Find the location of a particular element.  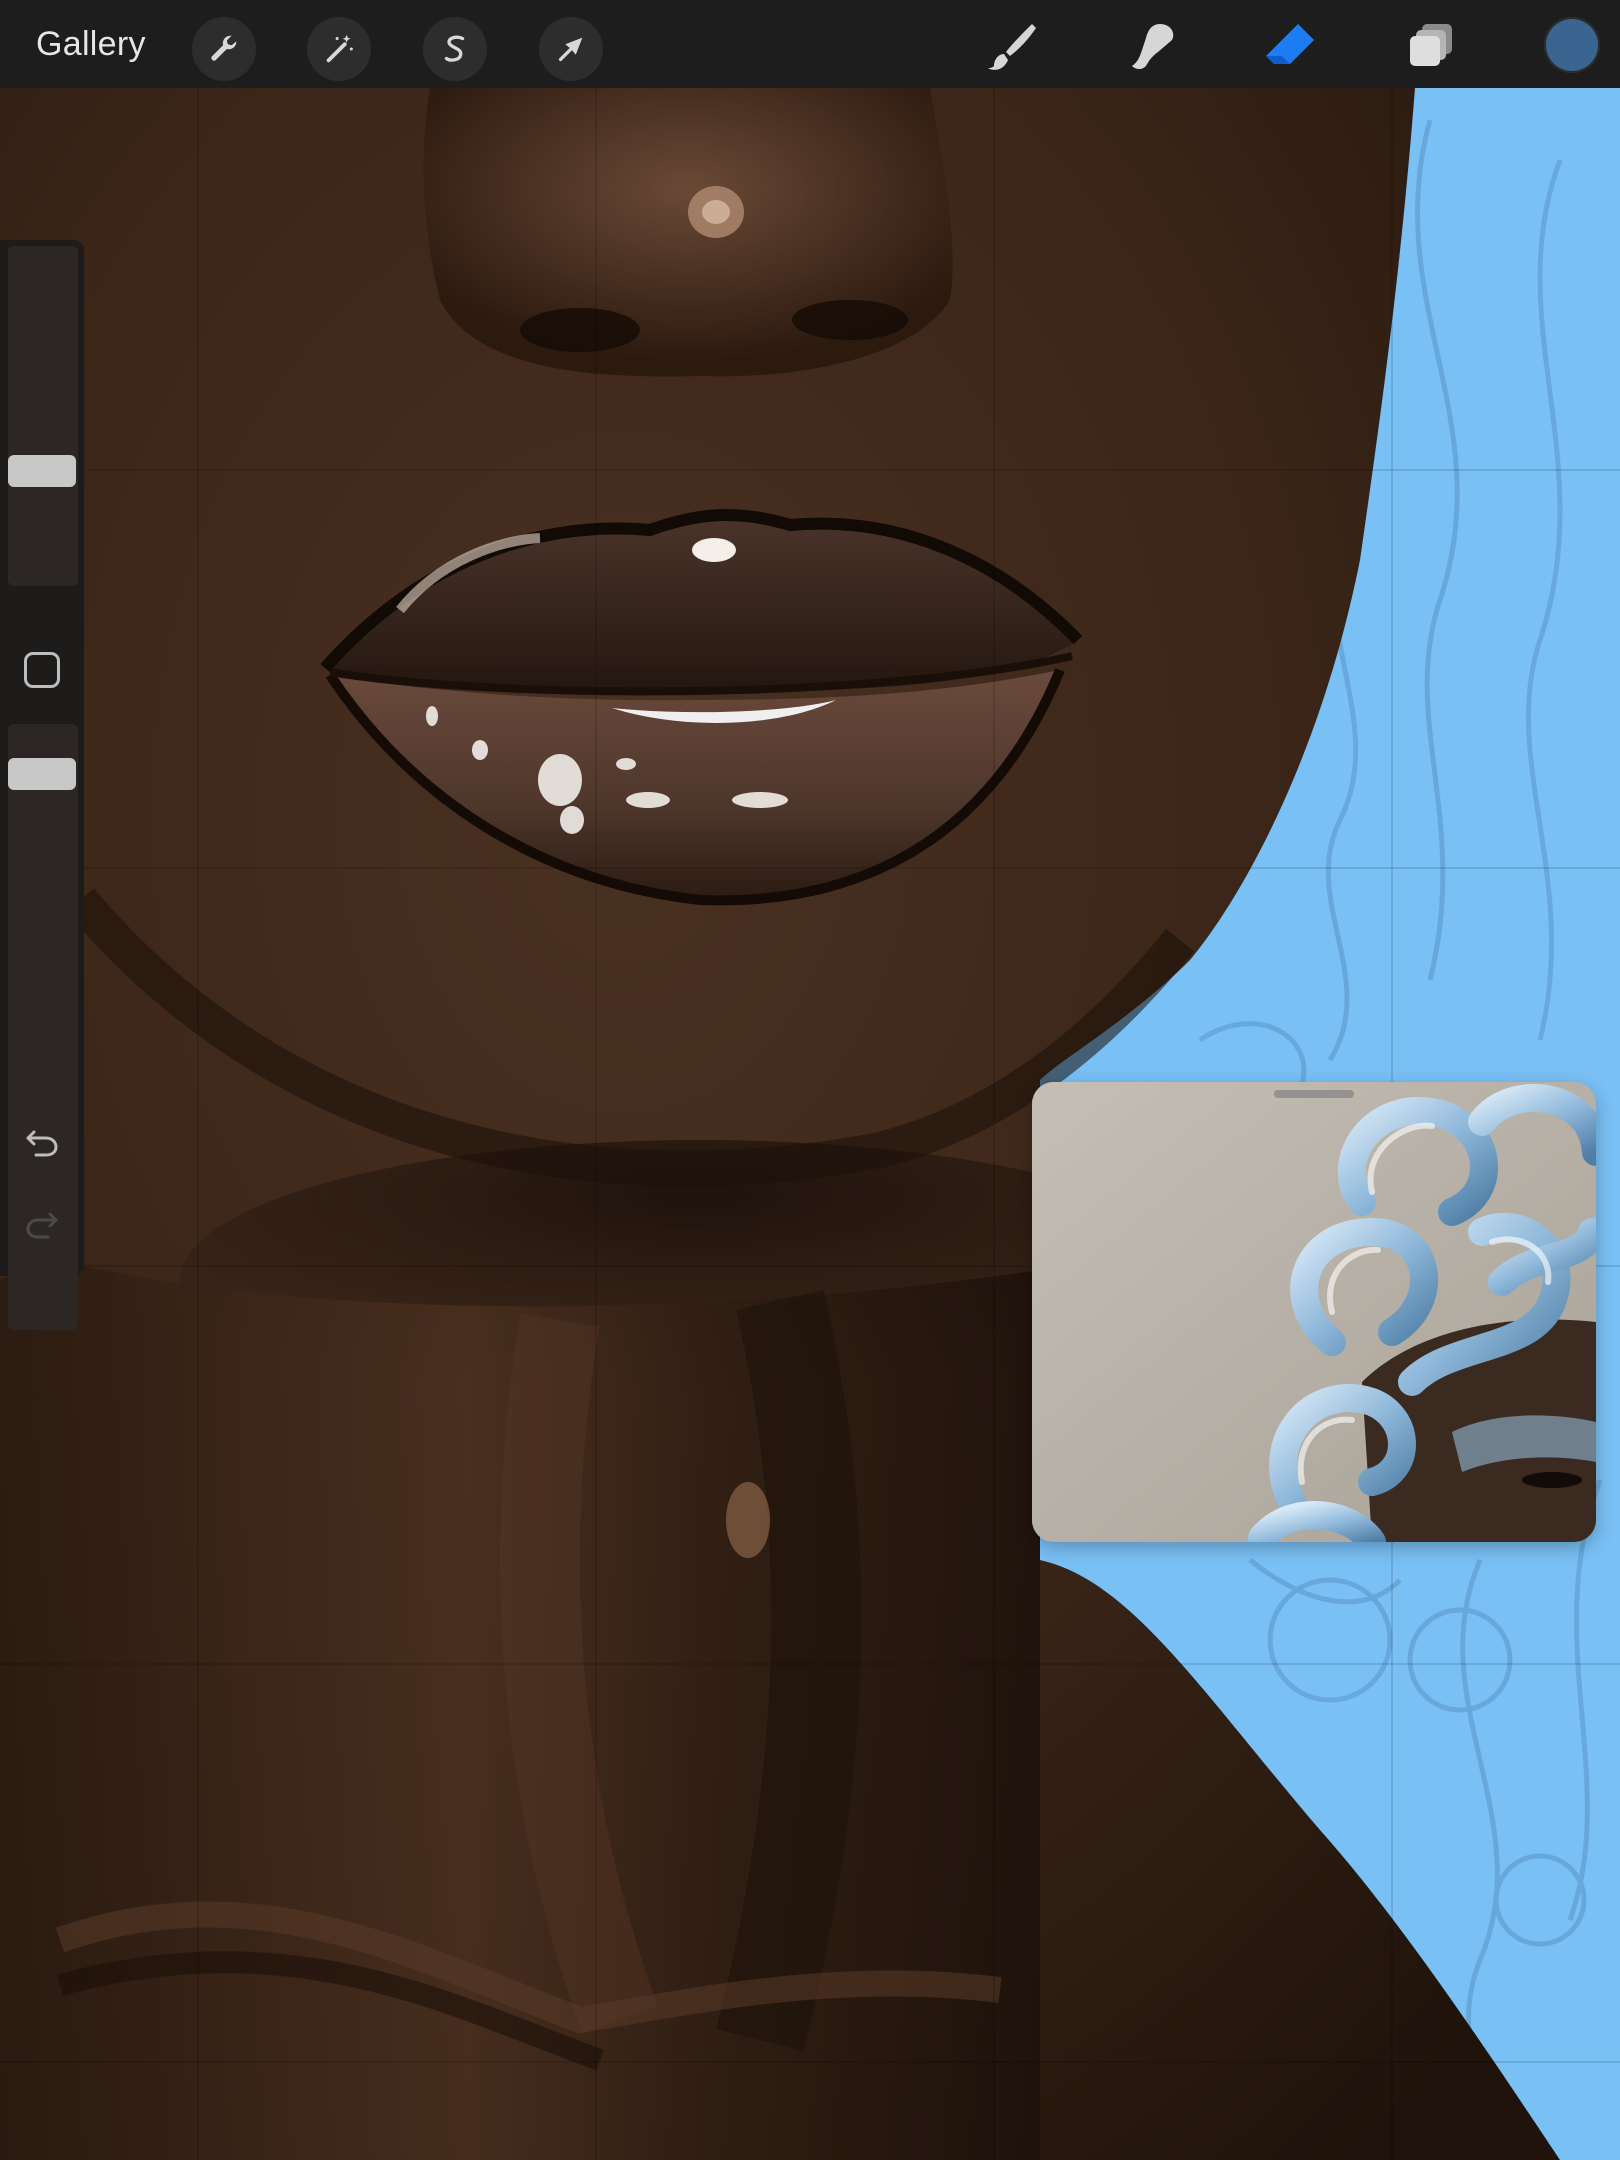

layers-button is located at coordinates (1432, 46).